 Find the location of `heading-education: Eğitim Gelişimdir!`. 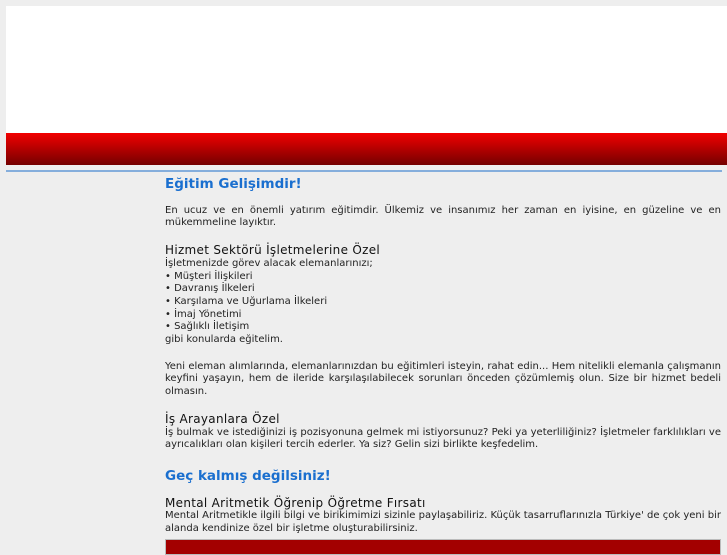

heading-education: Eğitim Gelişimdir! is located at coordinates (233, 184).